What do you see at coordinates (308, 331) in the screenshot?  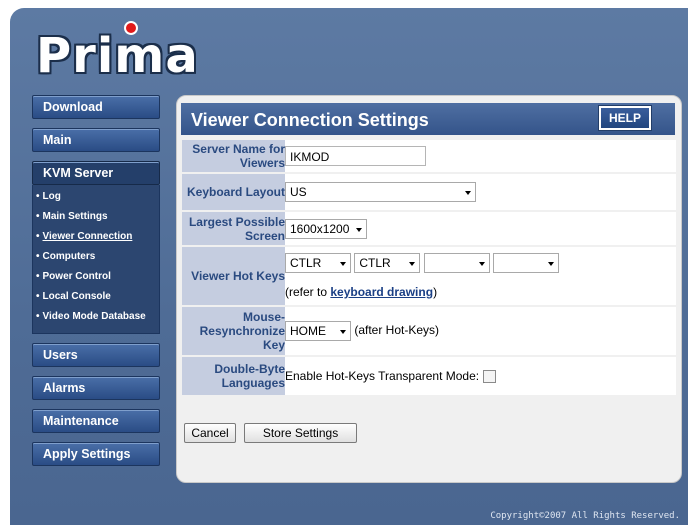 I see `resync-key-value: HOME` at bounding box center [308, 331].